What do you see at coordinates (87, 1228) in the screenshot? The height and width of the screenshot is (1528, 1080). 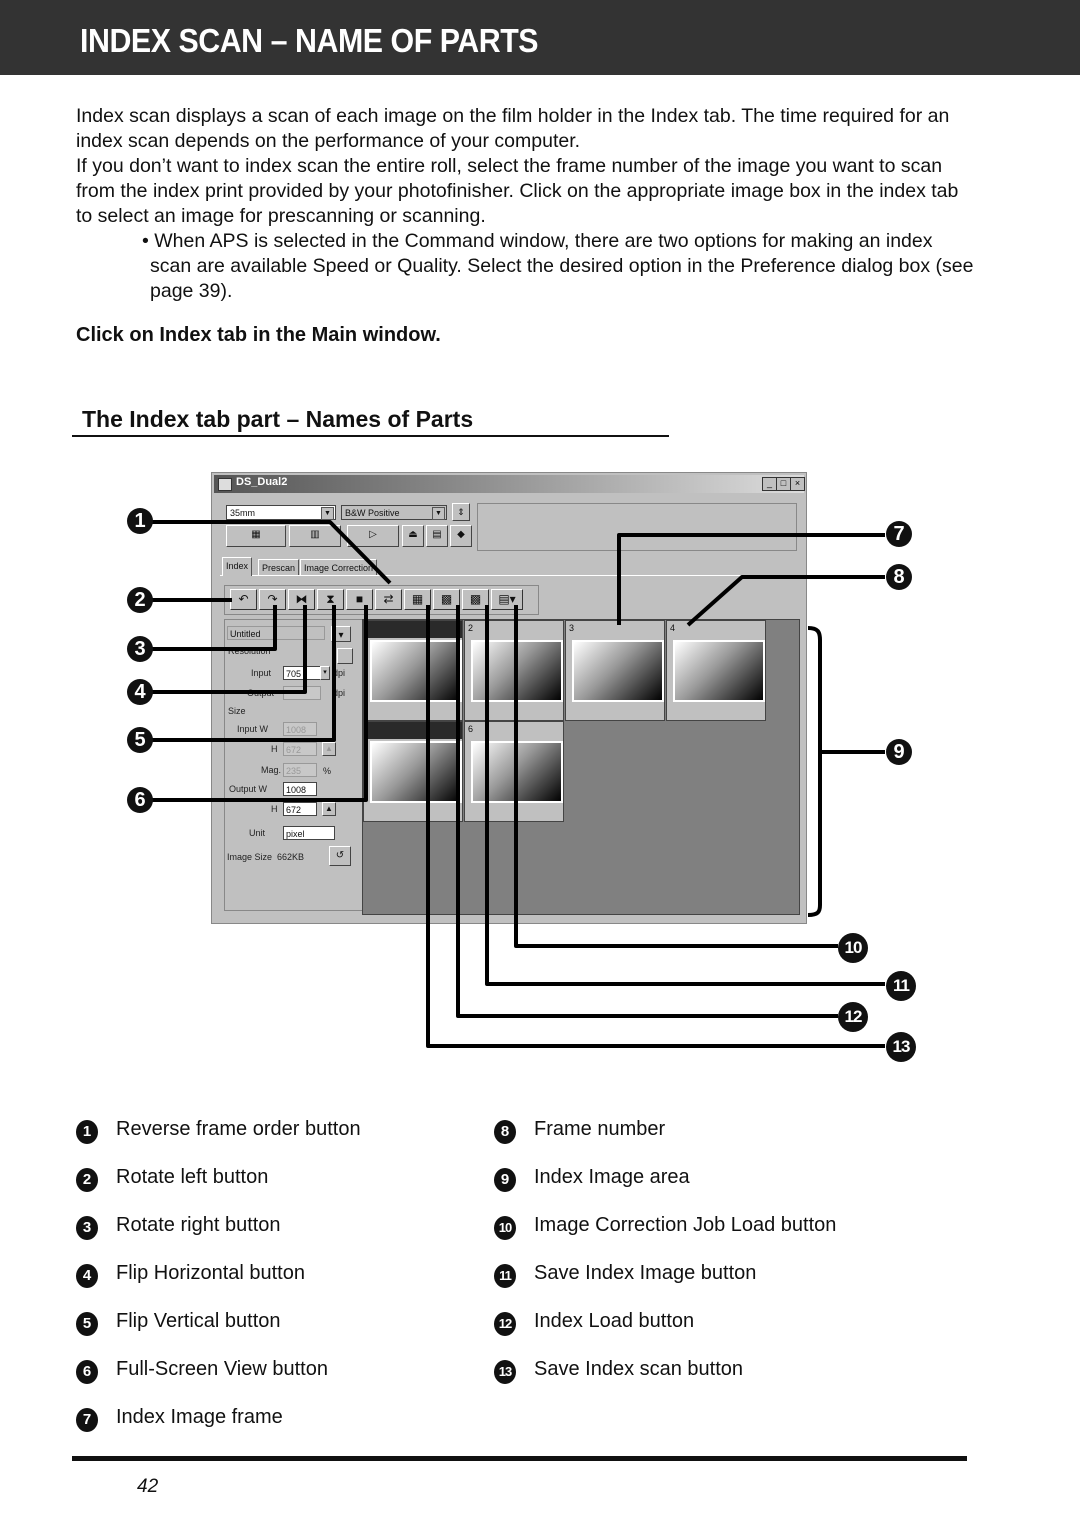 I see `legend-number: 3` at bounding box center [87, 1228].